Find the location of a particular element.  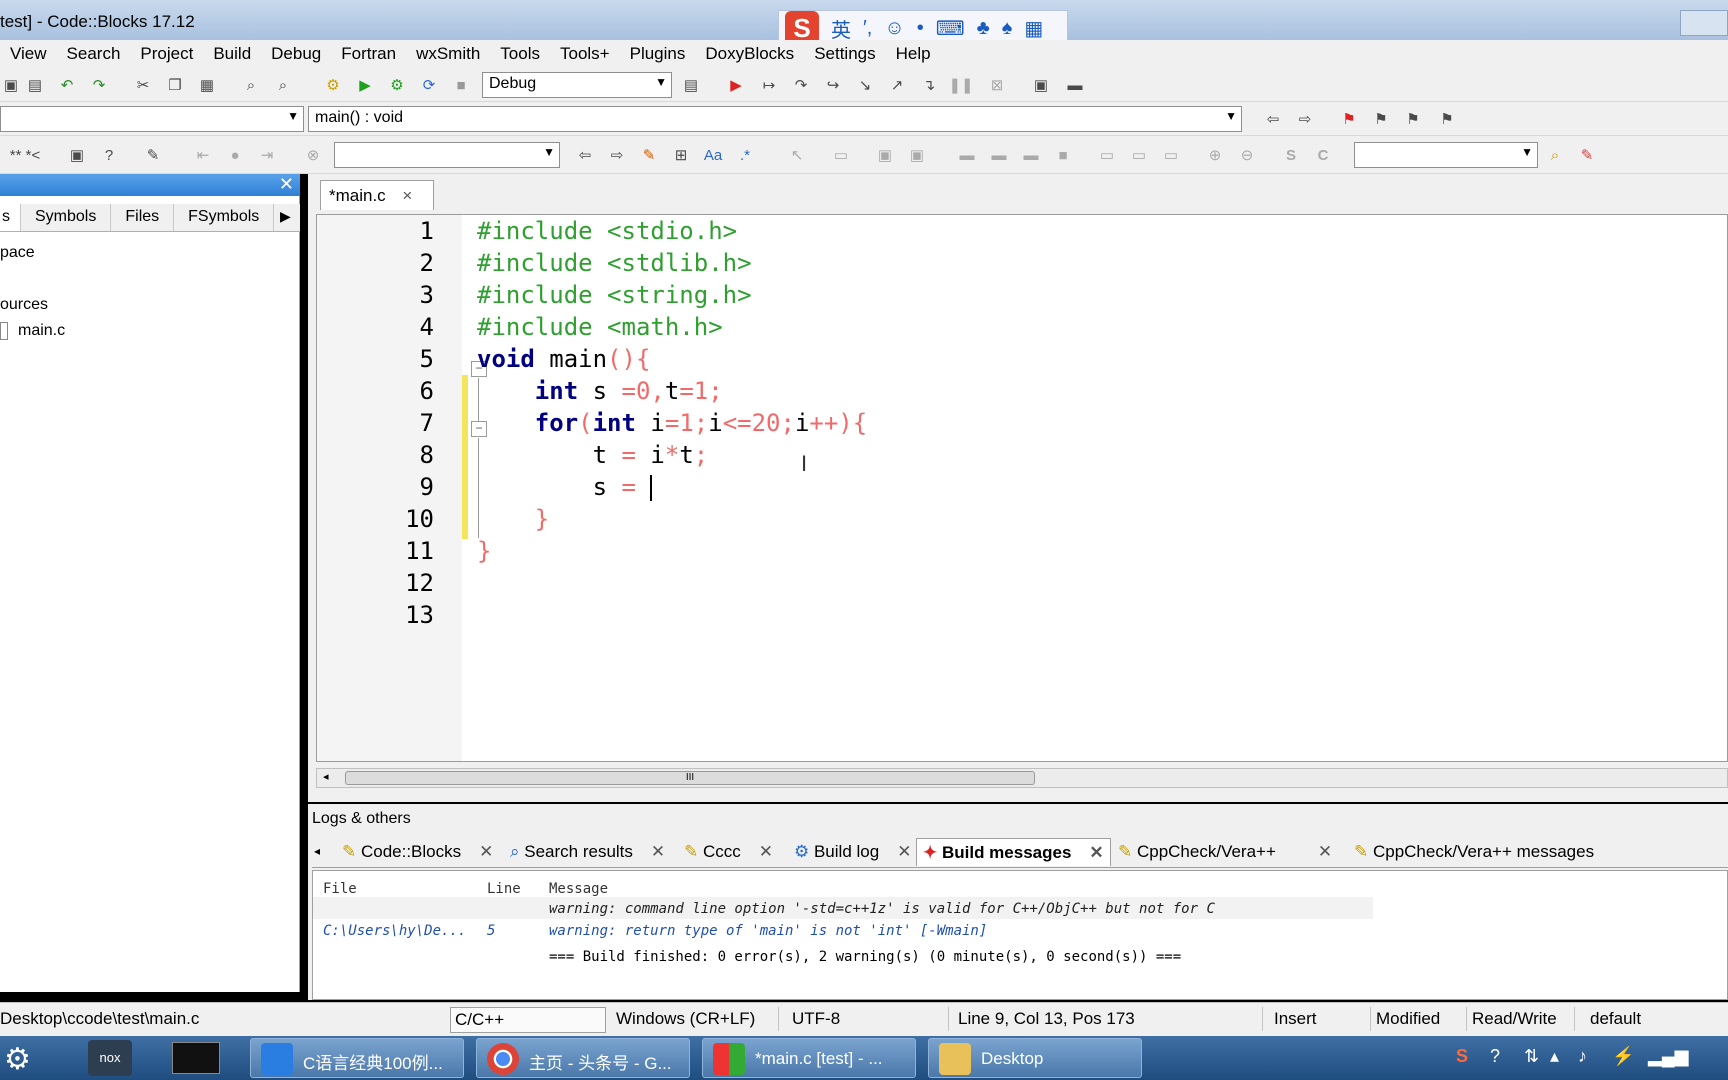

layout-d-icon: ■ is located at coordinates (1063, 155).